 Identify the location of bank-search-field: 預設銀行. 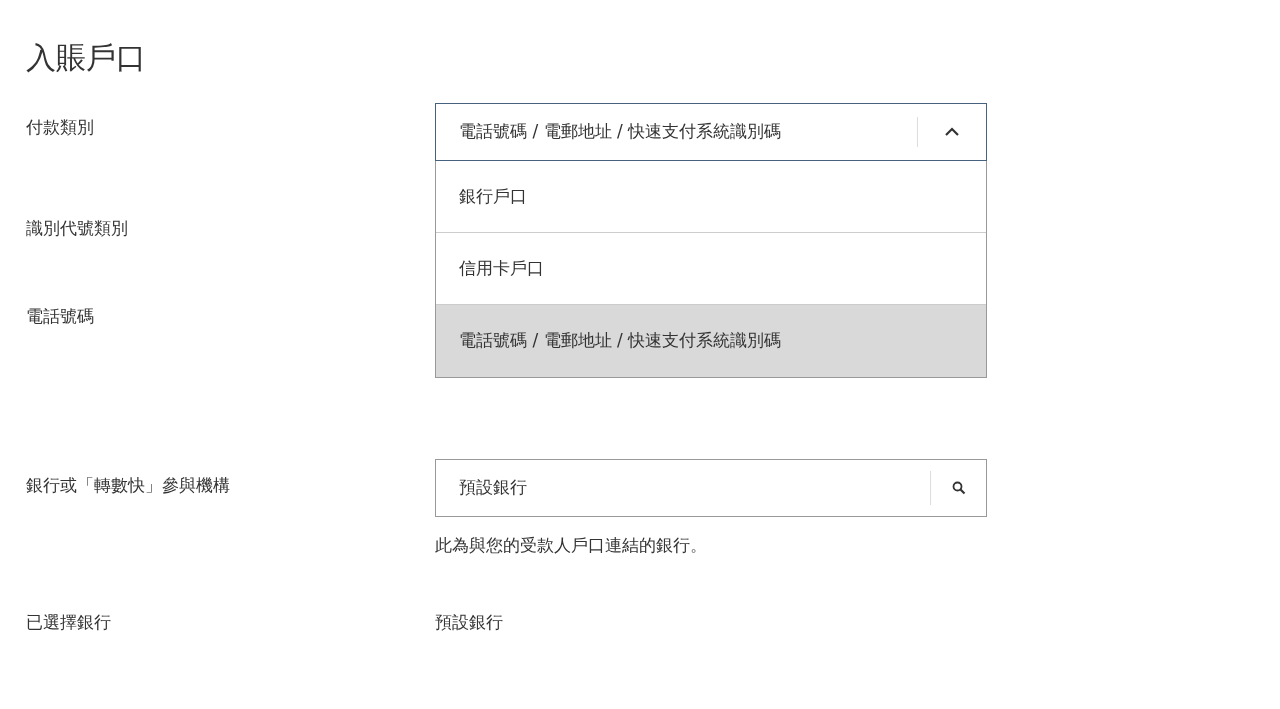
(711, 488).